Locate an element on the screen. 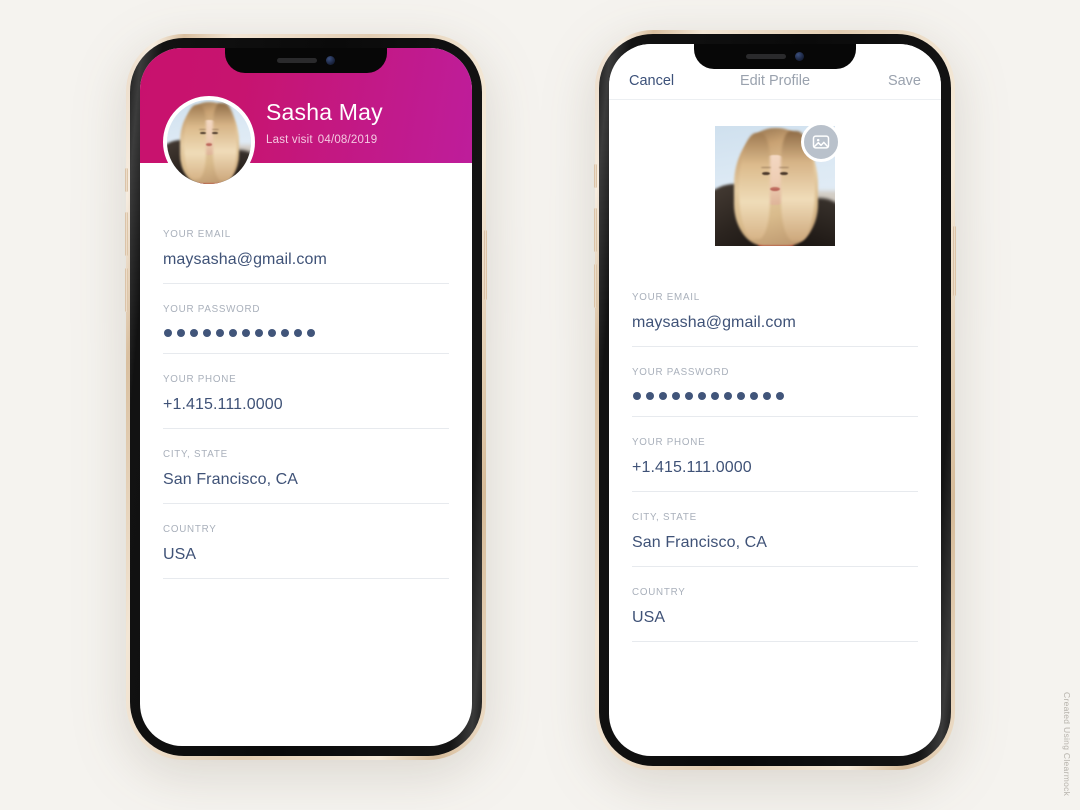  avatar-photo is located at coordinates (209, 142).